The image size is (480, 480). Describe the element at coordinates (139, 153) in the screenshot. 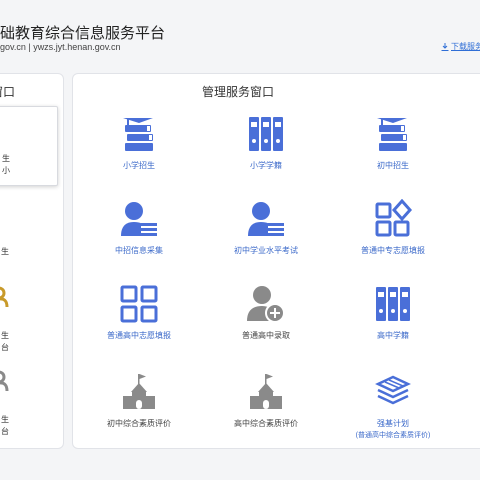

I see `tile-primary-enrollment: 小学招生` at that location.